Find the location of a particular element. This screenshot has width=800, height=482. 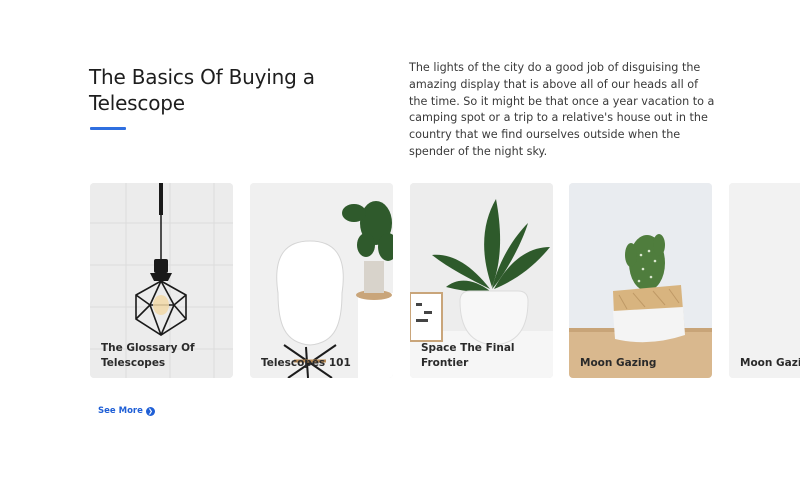

card-moon-gazing-2: Moon Gazing is located at coordinates (764, 280).